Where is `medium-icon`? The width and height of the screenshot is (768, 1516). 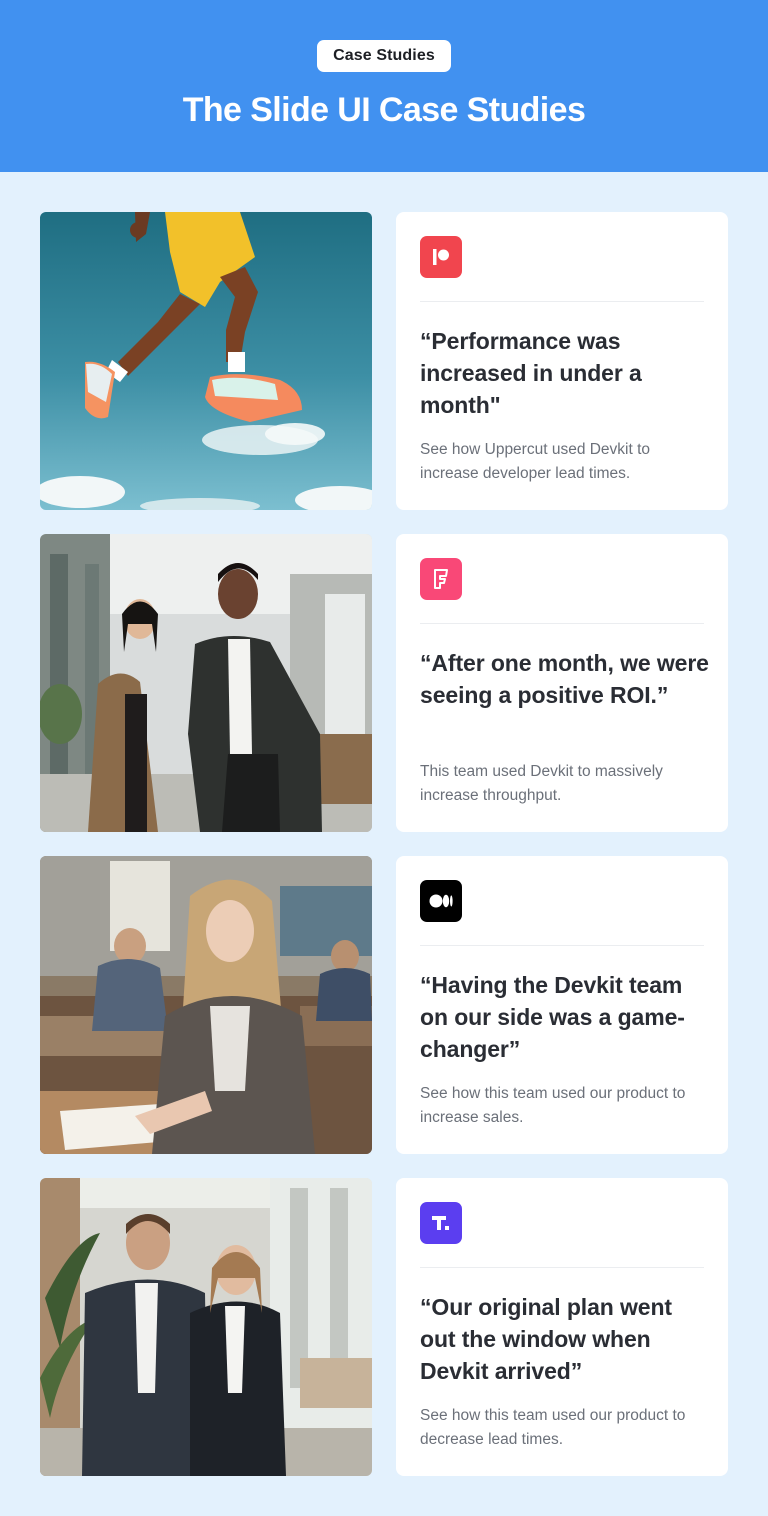
medium-icon is located at coordinates (441, 901).